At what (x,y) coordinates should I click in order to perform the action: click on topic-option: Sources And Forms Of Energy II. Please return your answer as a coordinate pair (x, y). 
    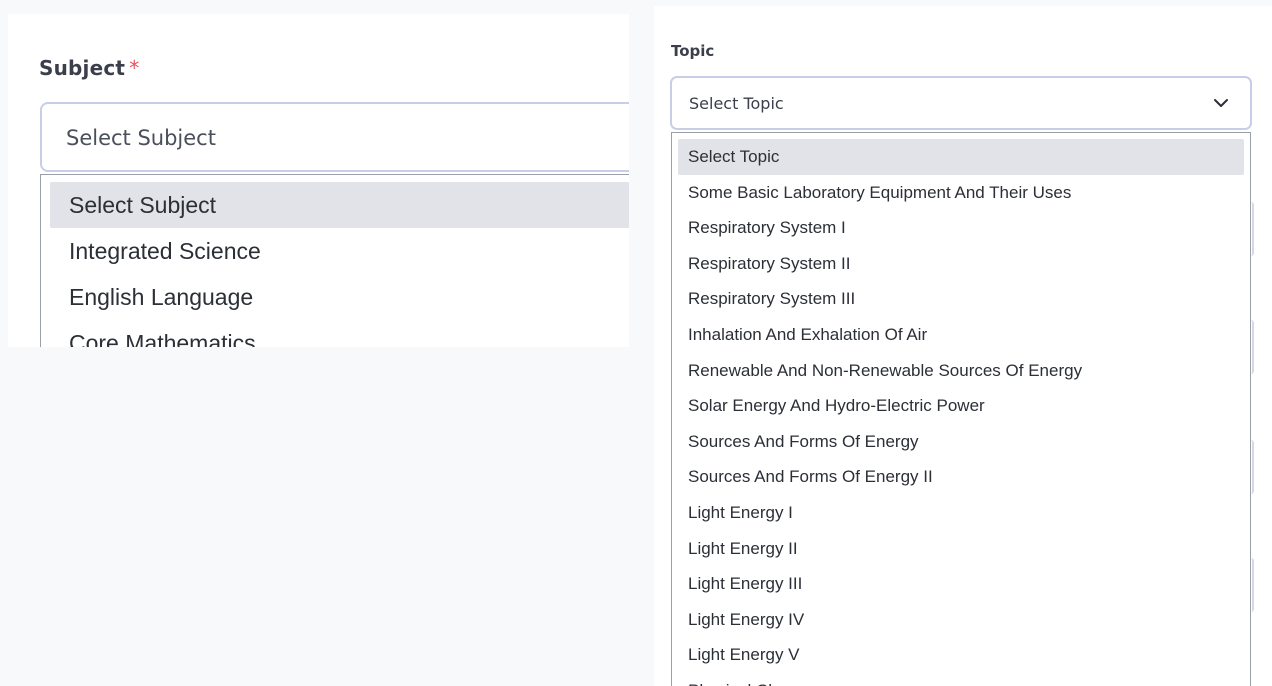
    Looking at the image, I should click on (961, 477).